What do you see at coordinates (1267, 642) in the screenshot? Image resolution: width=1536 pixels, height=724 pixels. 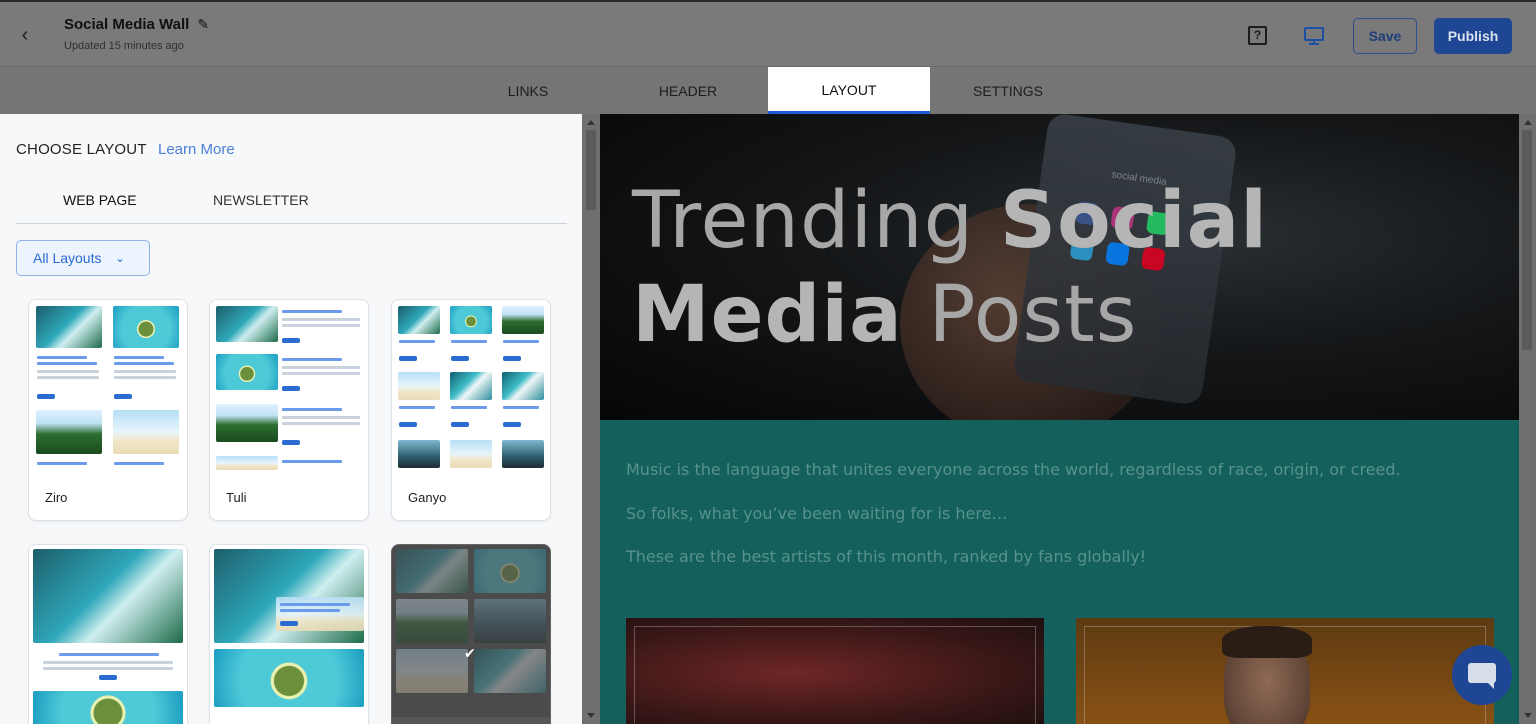 I see `post-person-hair` at bounding box center [1267, 642].